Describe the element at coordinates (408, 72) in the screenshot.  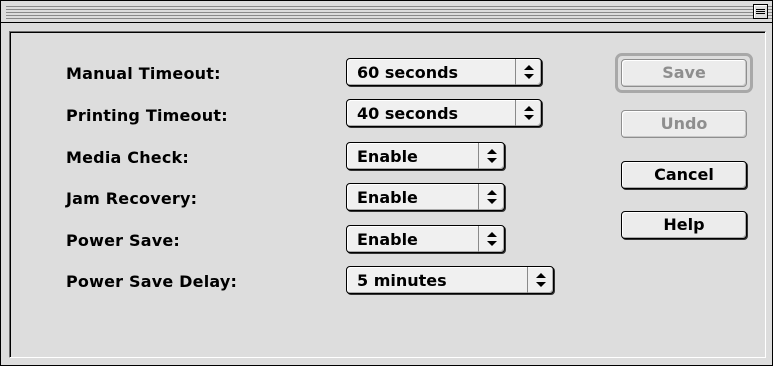
I see `manual-timeout-value: 60 seconds` at that location.